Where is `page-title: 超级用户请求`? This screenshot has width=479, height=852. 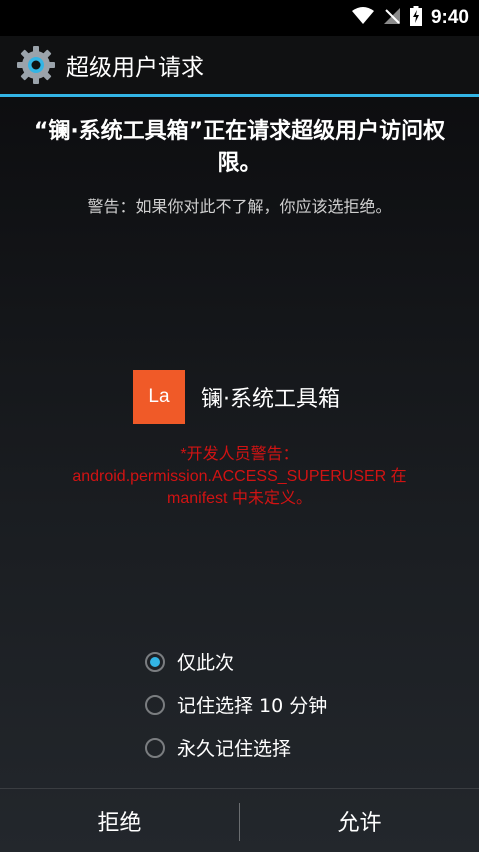 page-title: 超级用户请求 is located at coordinates (135, 68).